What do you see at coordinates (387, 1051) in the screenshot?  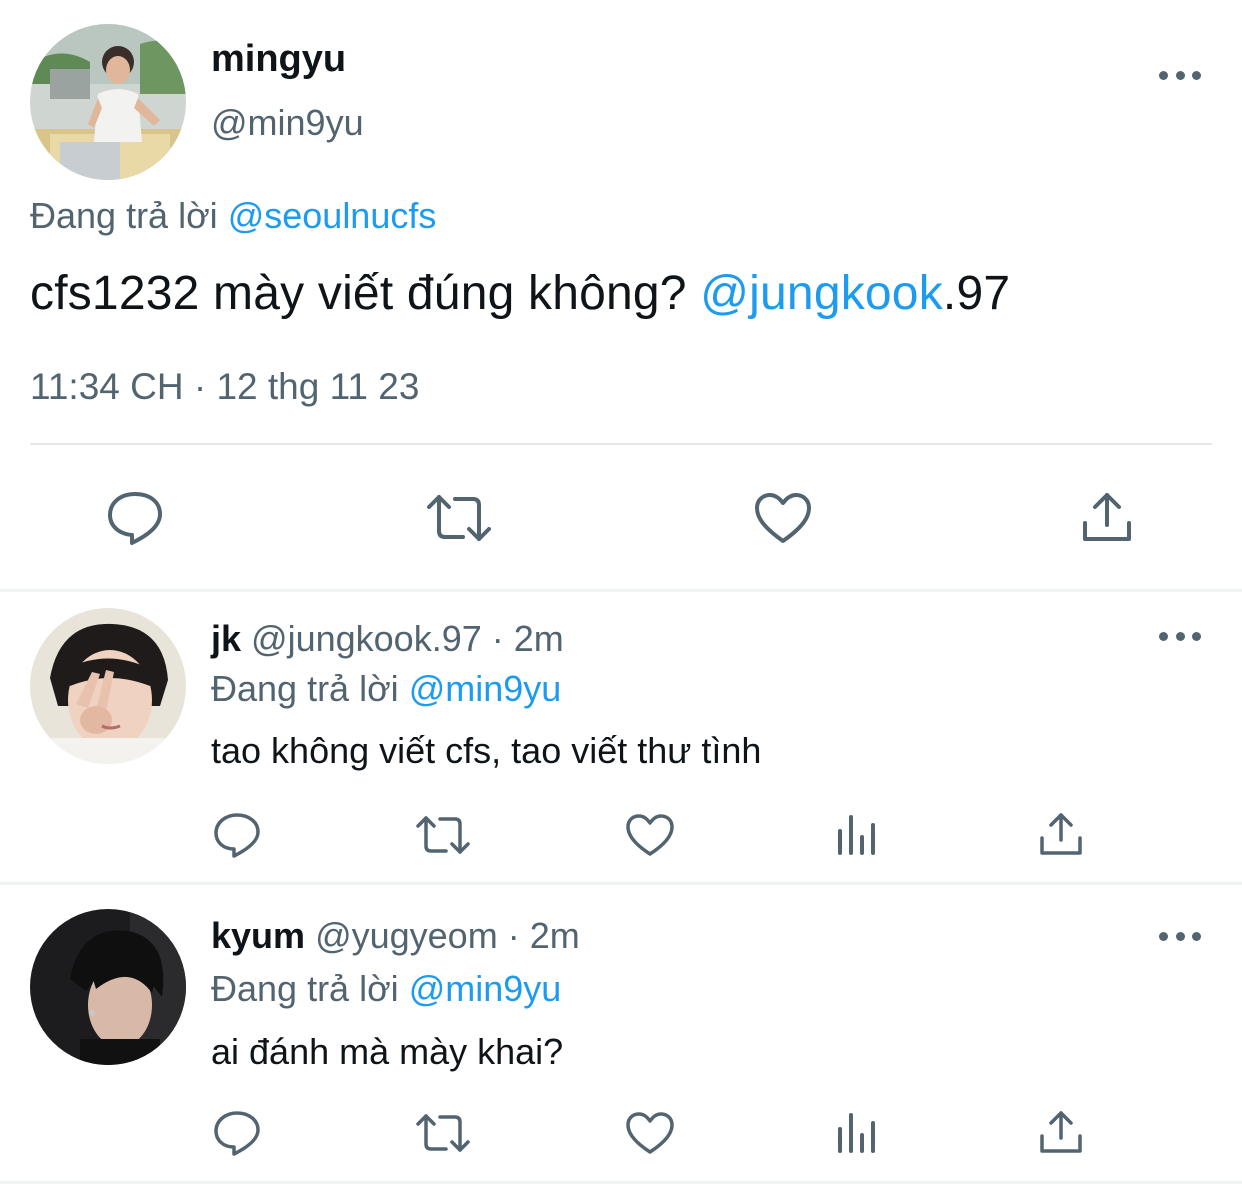 I see `reply-text: ai đánh mà mày khai?` at bounding box center [387, 1051].